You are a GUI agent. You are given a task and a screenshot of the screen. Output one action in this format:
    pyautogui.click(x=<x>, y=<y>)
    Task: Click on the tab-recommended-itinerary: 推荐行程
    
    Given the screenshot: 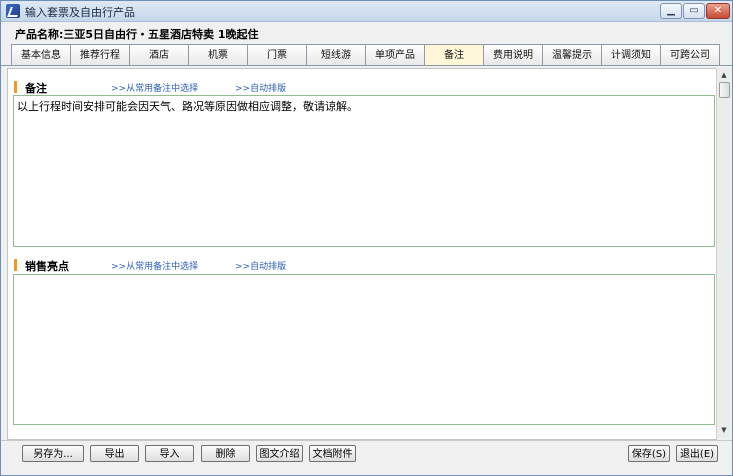 What is the action you would take?
    pyautogui.click(x=100, y=54)
    